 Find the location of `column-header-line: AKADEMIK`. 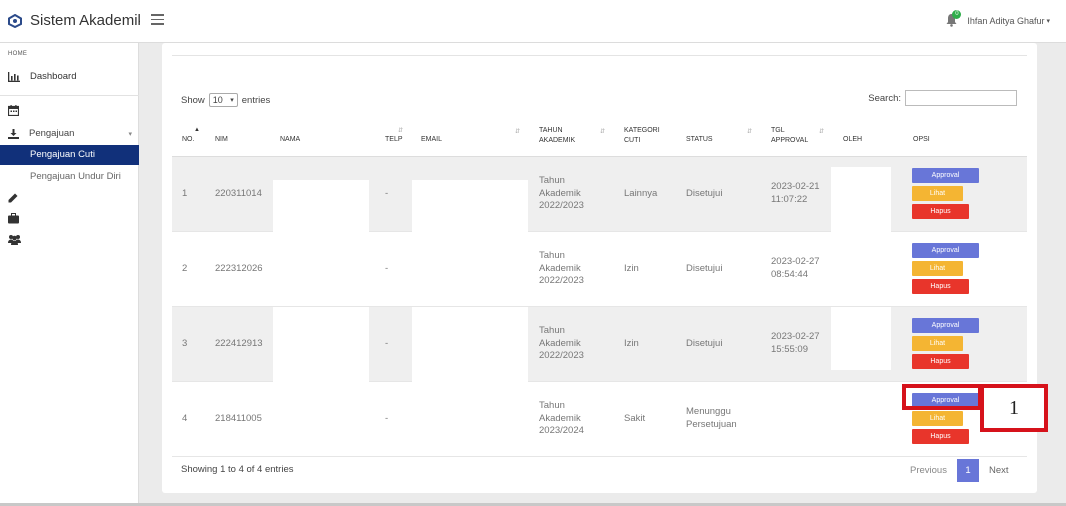

column-header-line: AKADEMIK is located at coordinates (557, 140).